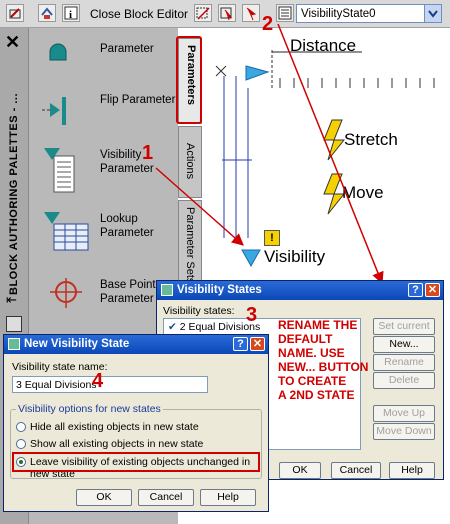 The image size is (450, 524). What do you see at coordinates (136, 462) in the screenshot?
I see `selected-option-highlight` at bounding box center [136, 462].